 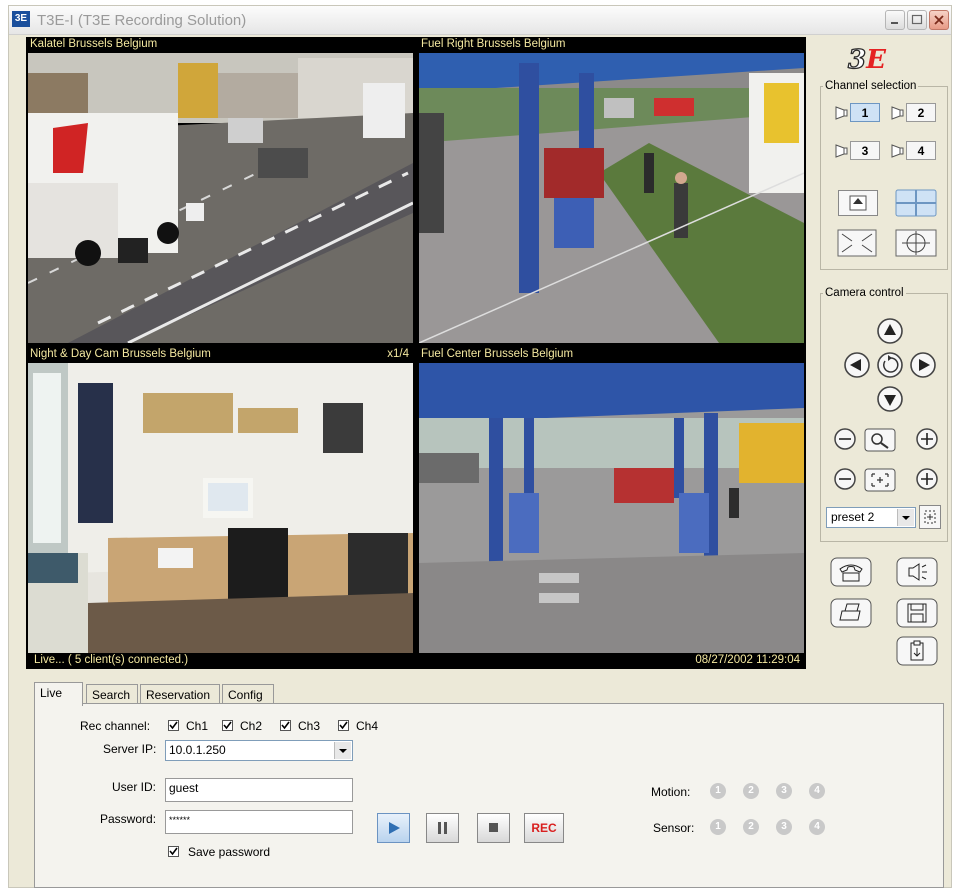 I want to click on preset-set-button, so click(x=930, y=517).